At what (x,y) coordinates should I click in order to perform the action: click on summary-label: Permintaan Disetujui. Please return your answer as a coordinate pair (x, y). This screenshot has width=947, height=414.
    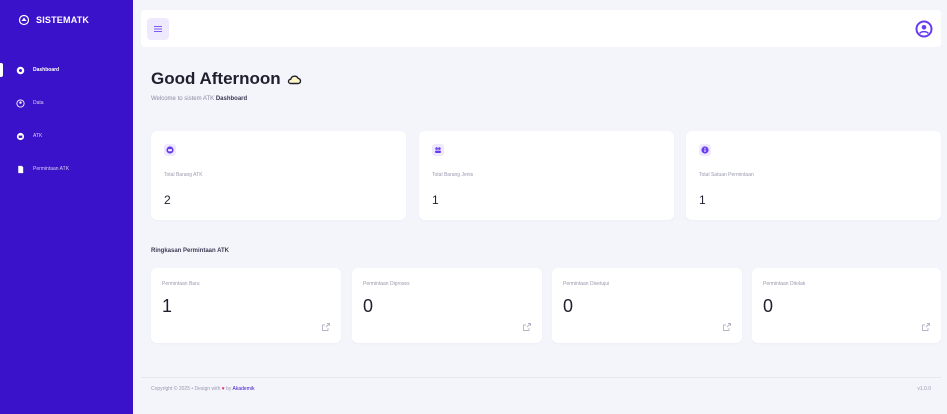
    Looking at the image, I should click on (586, 284).